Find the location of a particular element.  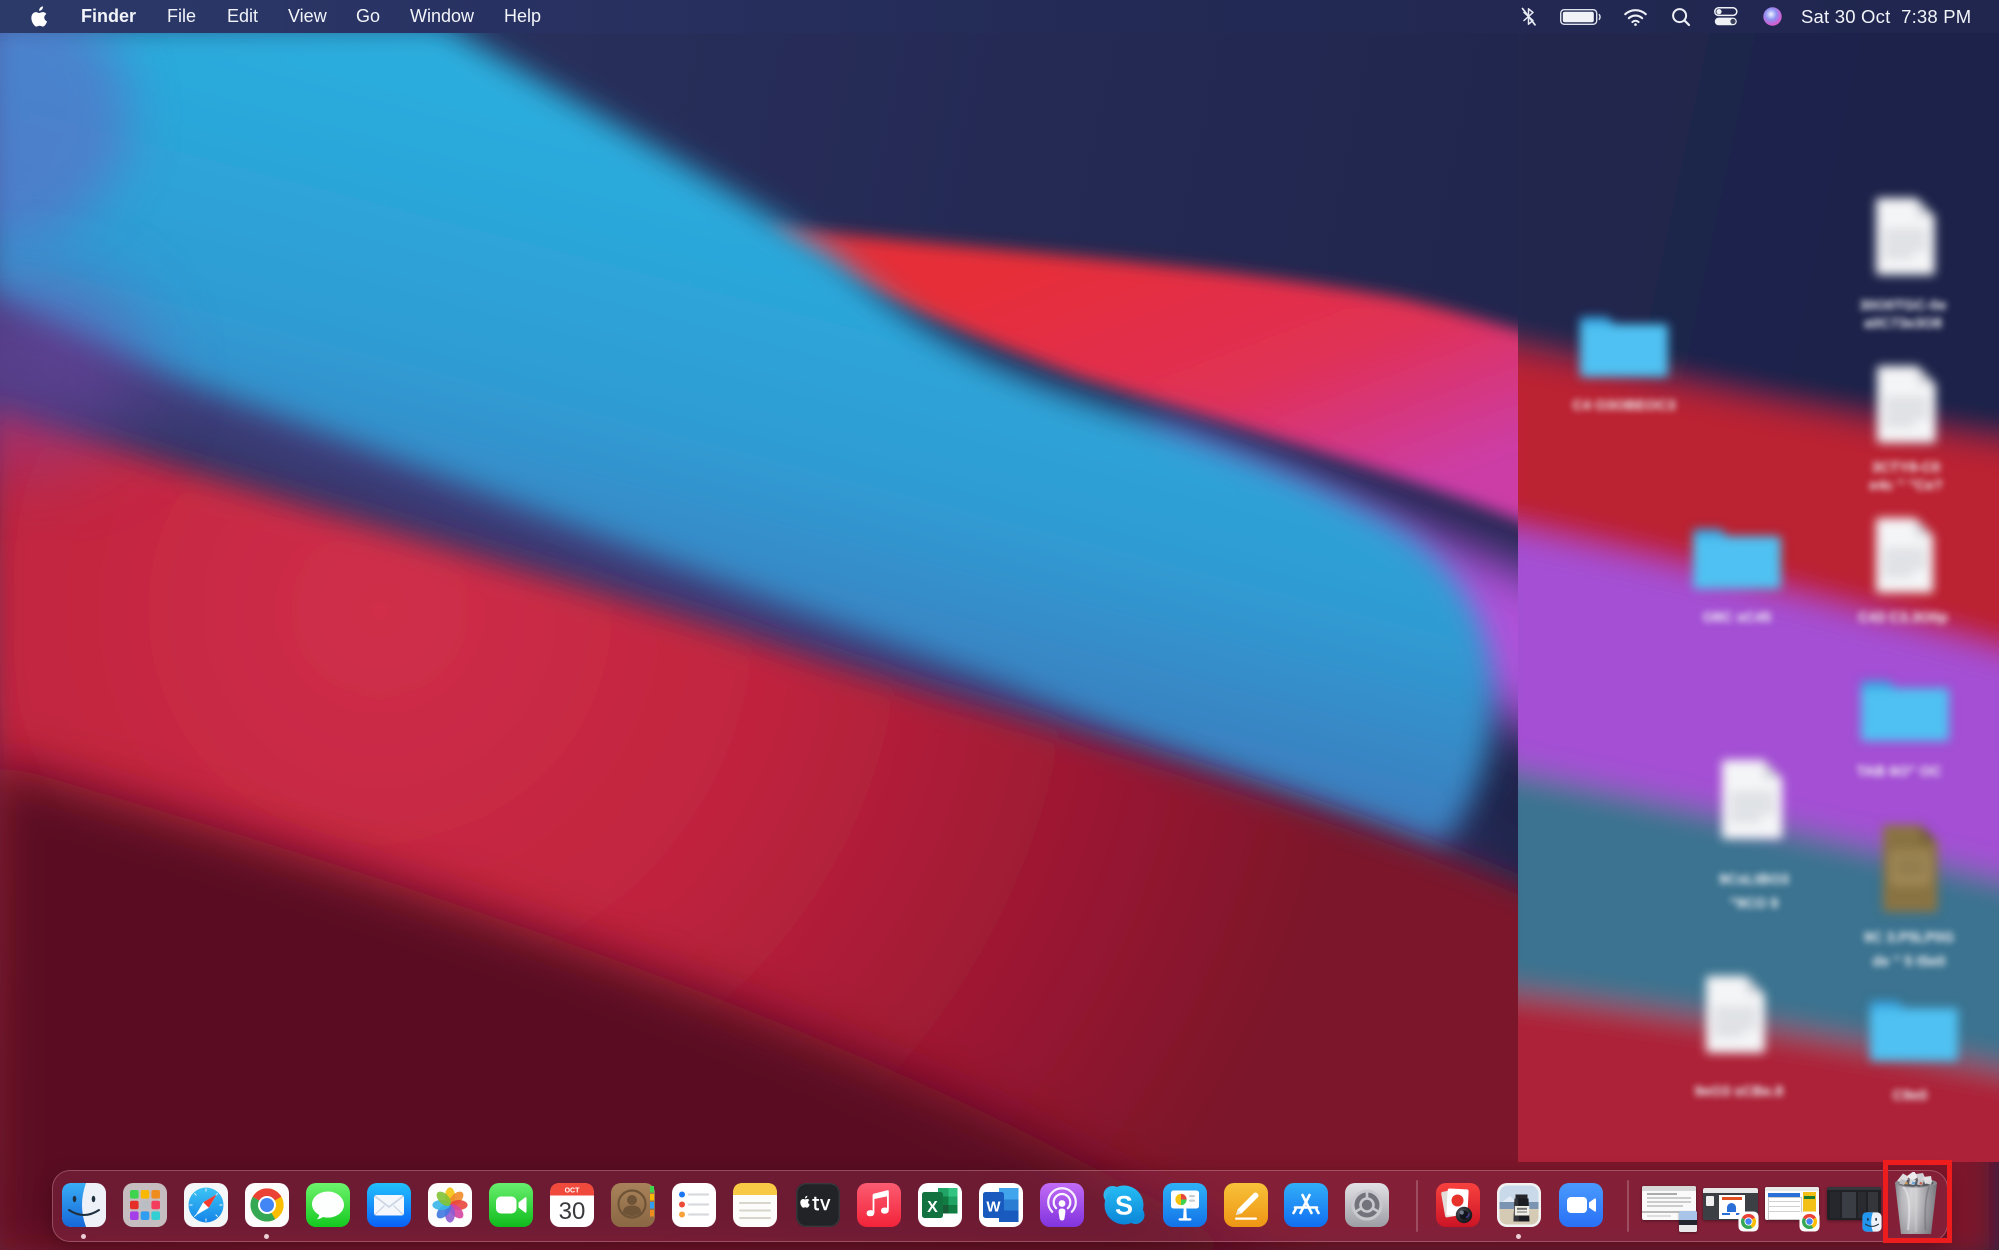

svg-text: 9eO3 sCBe.8 is located at coordinates (1739, 1092).